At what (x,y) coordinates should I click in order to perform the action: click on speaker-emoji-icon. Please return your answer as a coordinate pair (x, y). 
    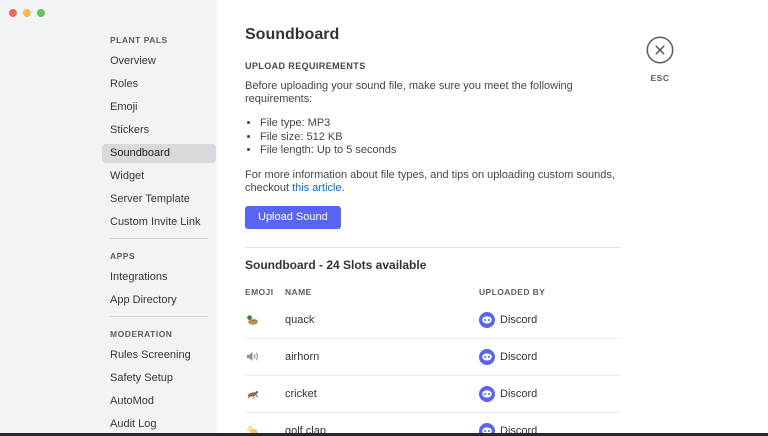
    Looking at the image, I should click on (265, 356).